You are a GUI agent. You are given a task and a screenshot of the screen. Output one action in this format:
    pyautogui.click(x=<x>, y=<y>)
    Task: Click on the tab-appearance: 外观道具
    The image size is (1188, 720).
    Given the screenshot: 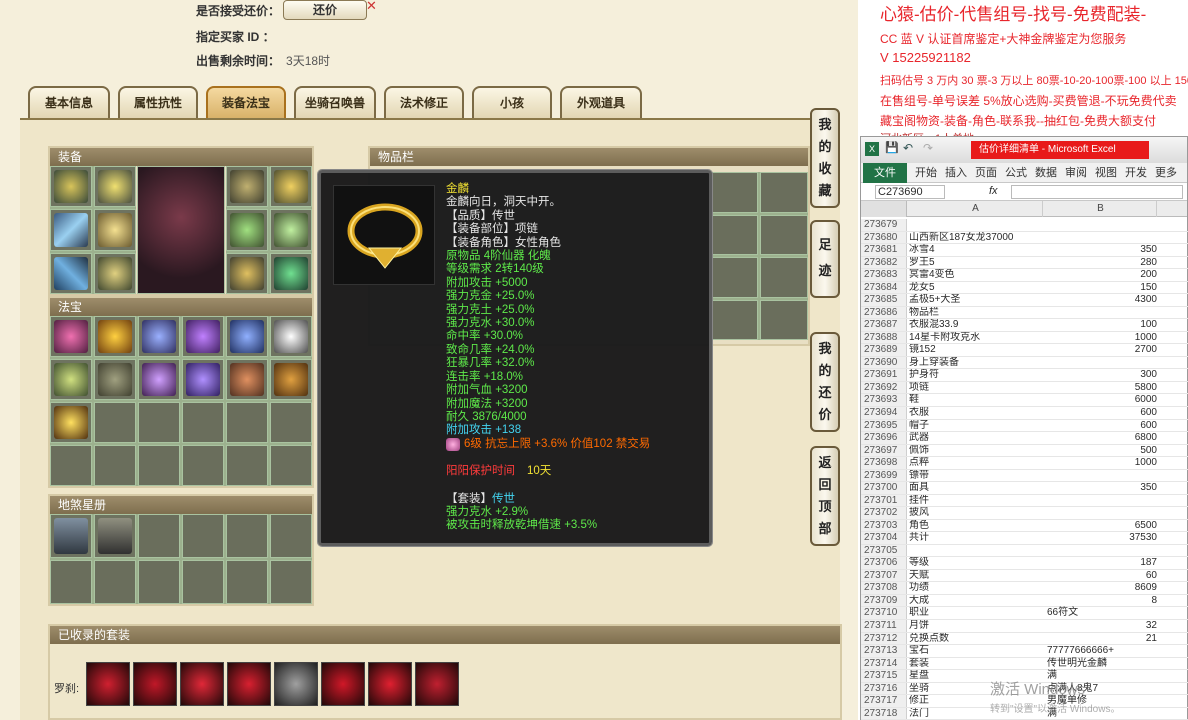 What is the action you would take?
    pyautogui.click(x=601, y=102)
    